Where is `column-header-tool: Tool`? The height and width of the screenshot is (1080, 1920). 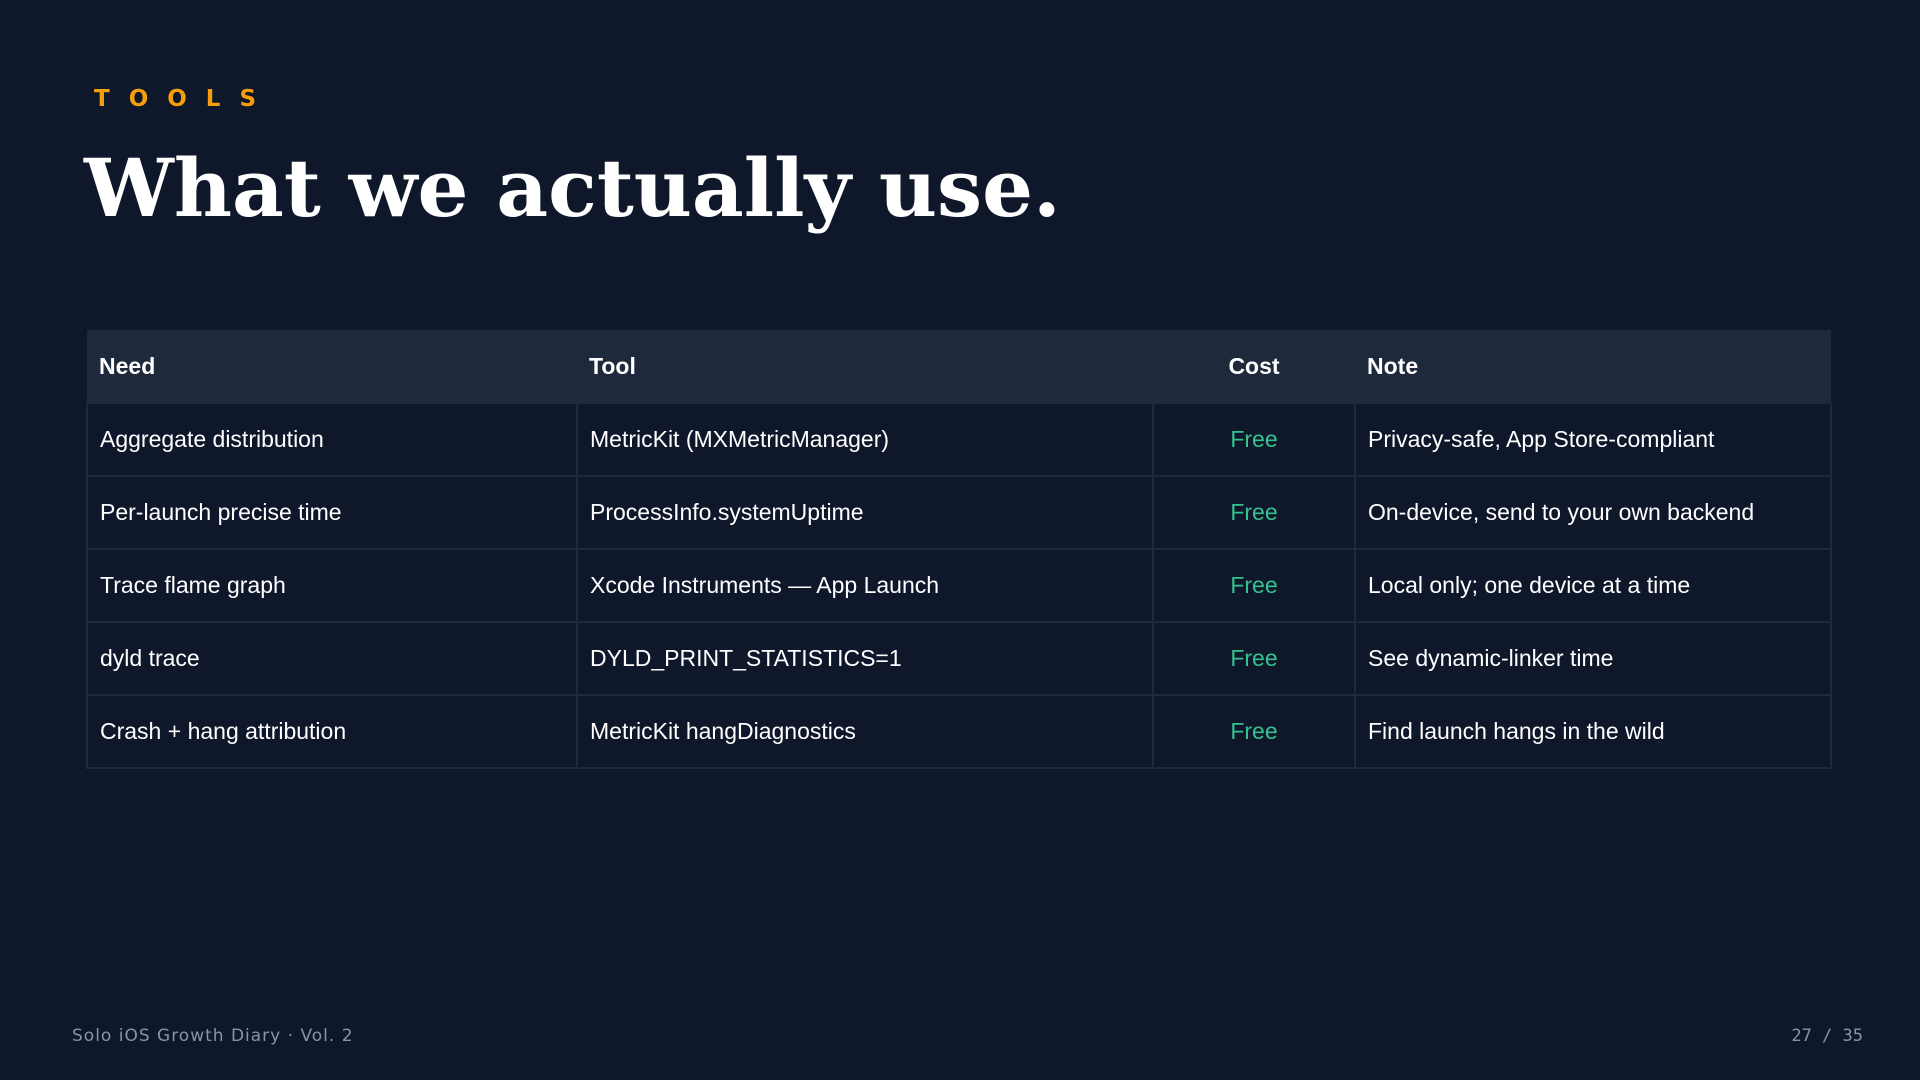 column-header-tool: Tool is located at coordinates (612, 365).